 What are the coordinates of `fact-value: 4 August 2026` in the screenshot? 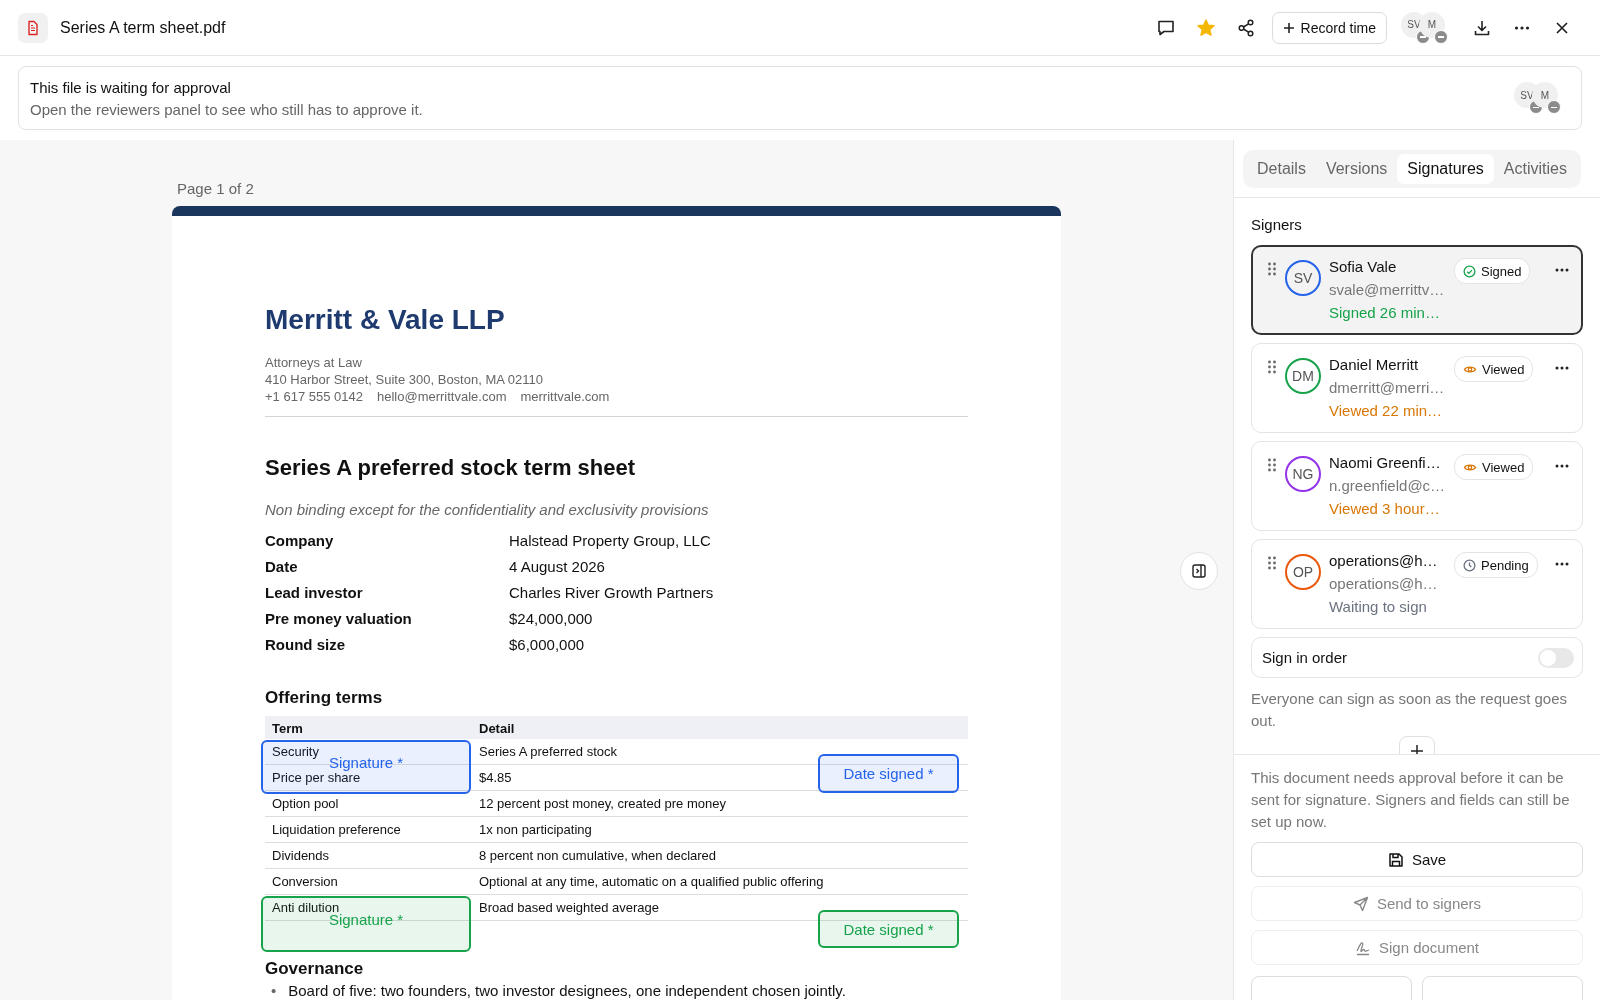 It's located at (557, 567).